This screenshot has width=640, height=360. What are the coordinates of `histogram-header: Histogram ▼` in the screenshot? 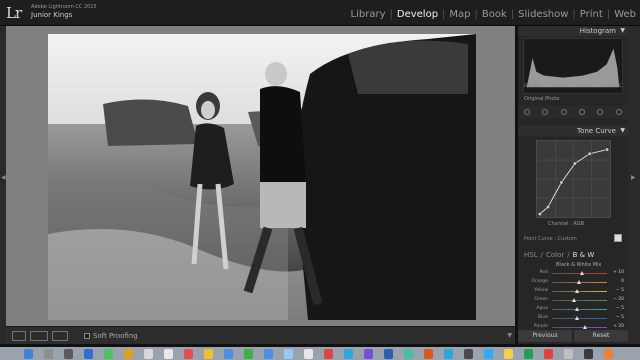 It's located at (573, 31).